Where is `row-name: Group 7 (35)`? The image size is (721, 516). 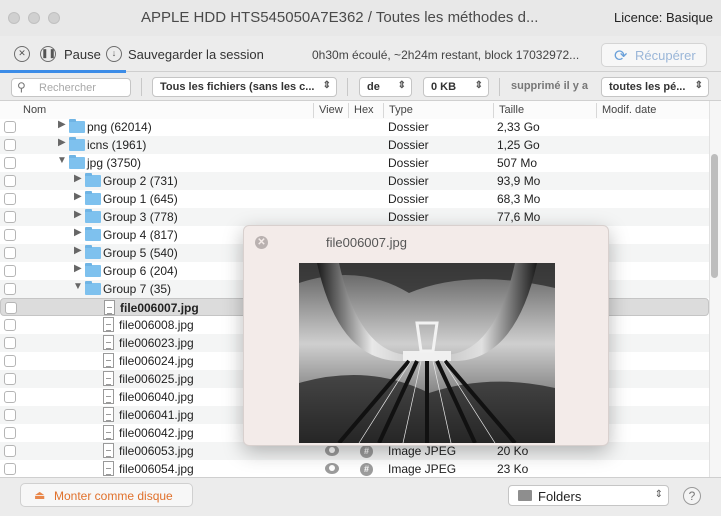 row-name: Group 7 (35) is located at coordinates (137, 289).